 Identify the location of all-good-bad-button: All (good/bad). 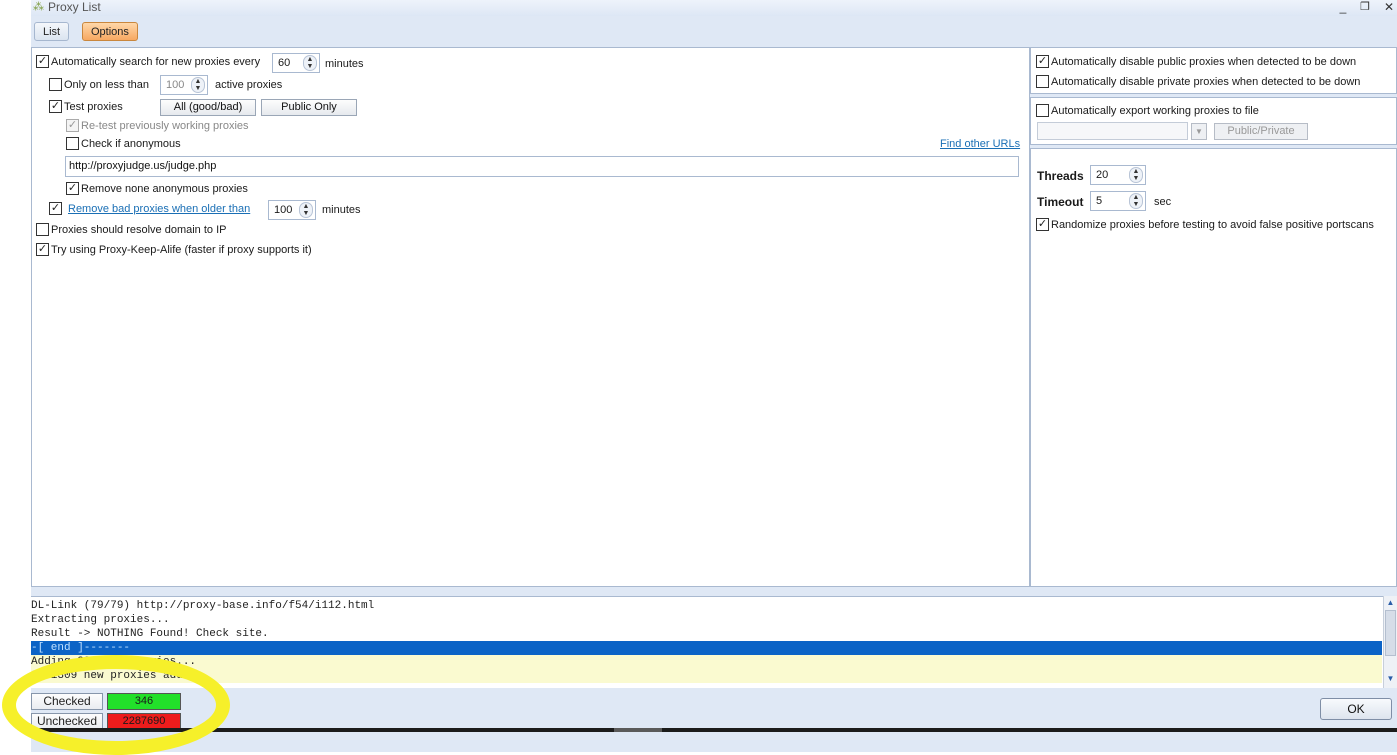
(208, 107).